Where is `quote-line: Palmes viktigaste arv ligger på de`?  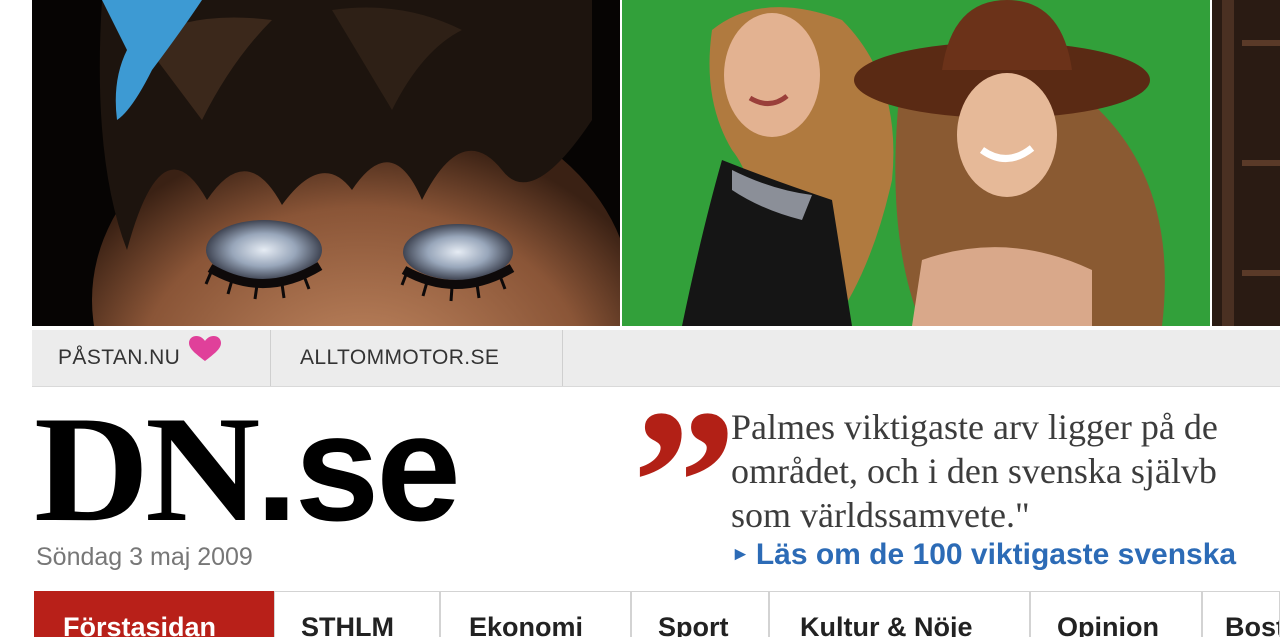 quote-line: Palmes viktigaste arv ligger på de is located at coordinates (974, 427).